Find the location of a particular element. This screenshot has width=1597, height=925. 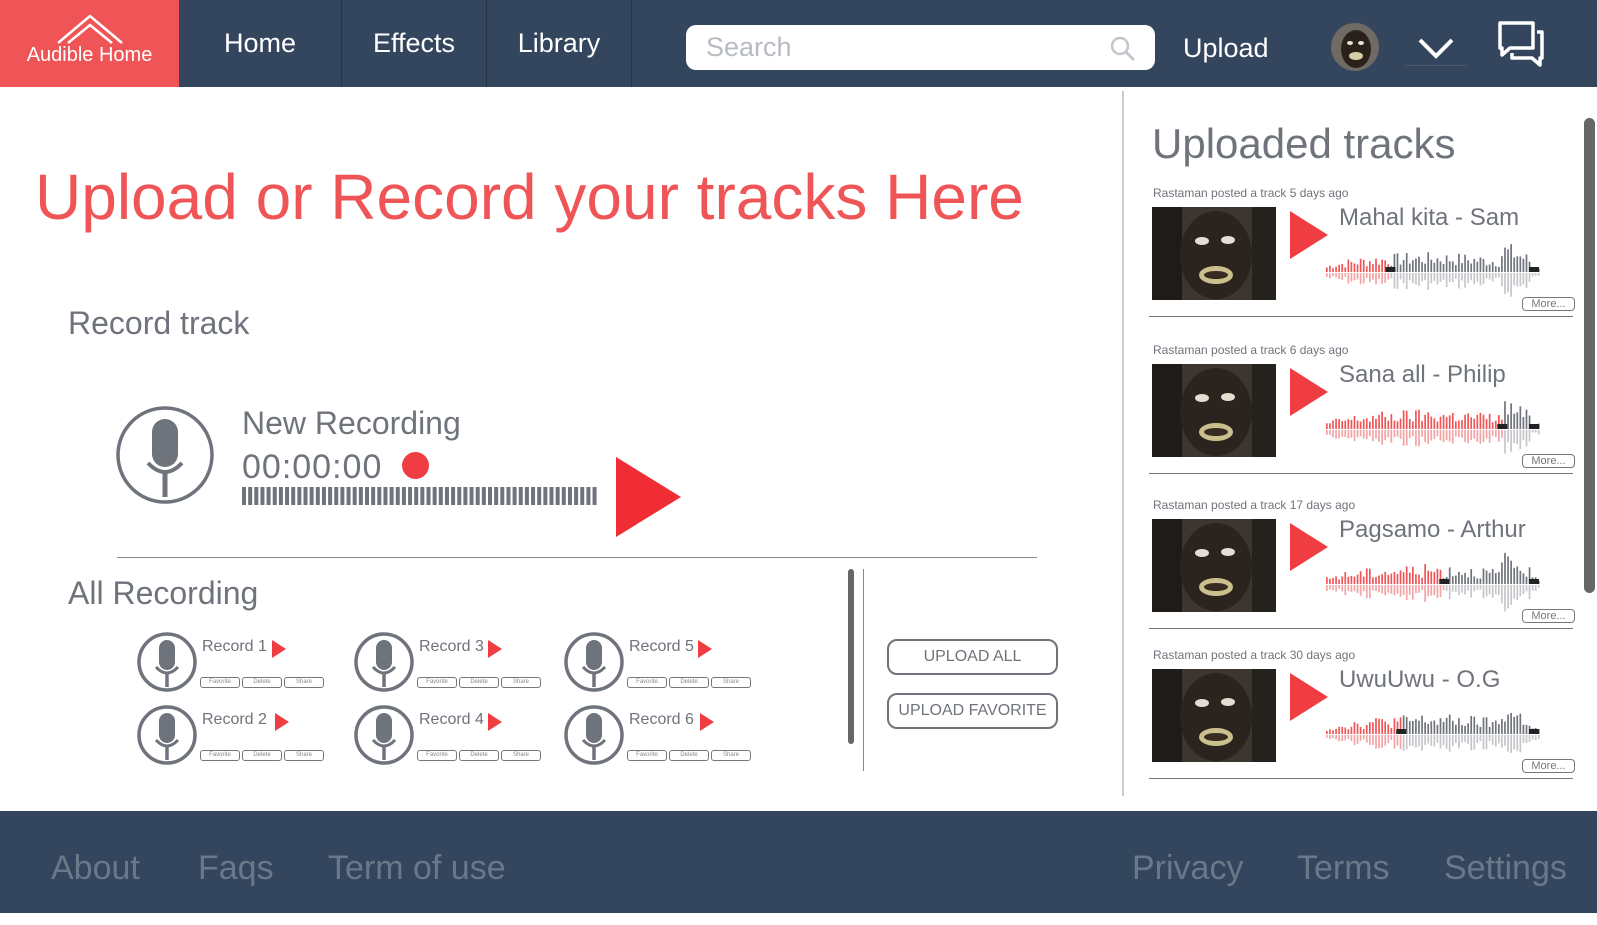

recording-waveform is located at coordinates (419, 496).